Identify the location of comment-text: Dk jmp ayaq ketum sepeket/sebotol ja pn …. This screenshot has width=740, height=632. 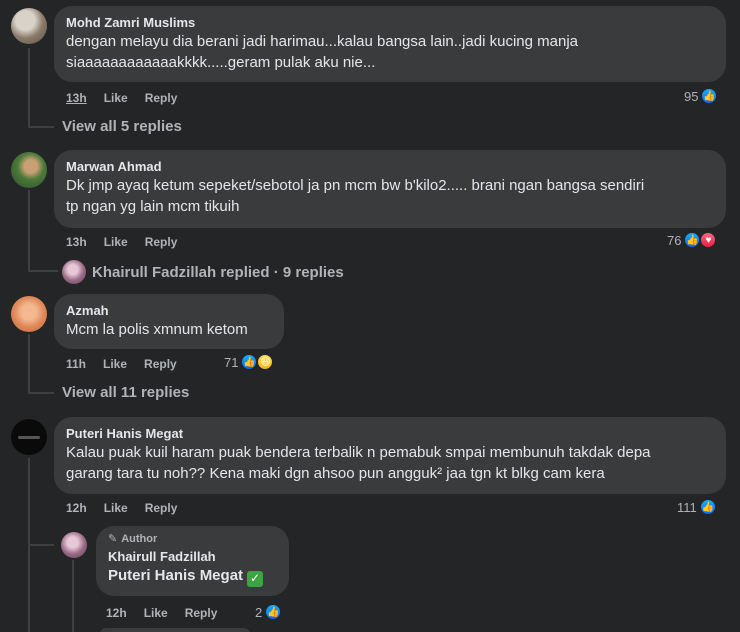
(355, 185).